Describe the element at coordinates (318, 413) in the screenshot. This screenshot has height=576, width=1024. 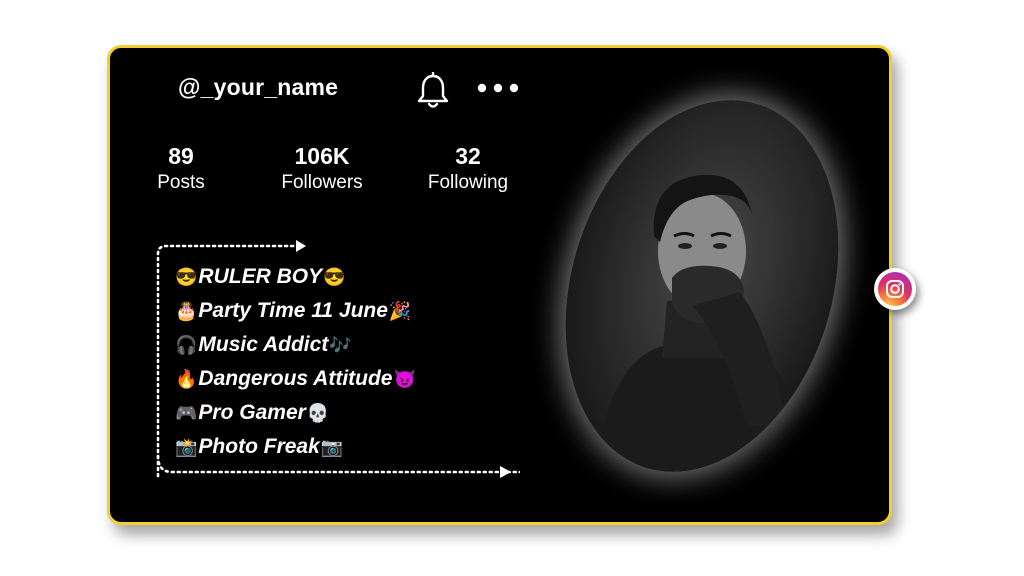
I see `skull-emoji-icon: 💀` at that location.